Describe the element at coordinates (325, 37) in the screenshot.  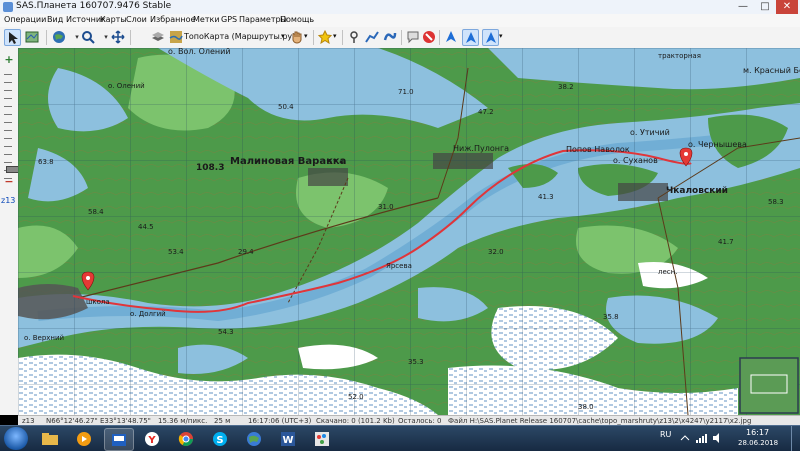
I see `favorites-star-icon` at that location.